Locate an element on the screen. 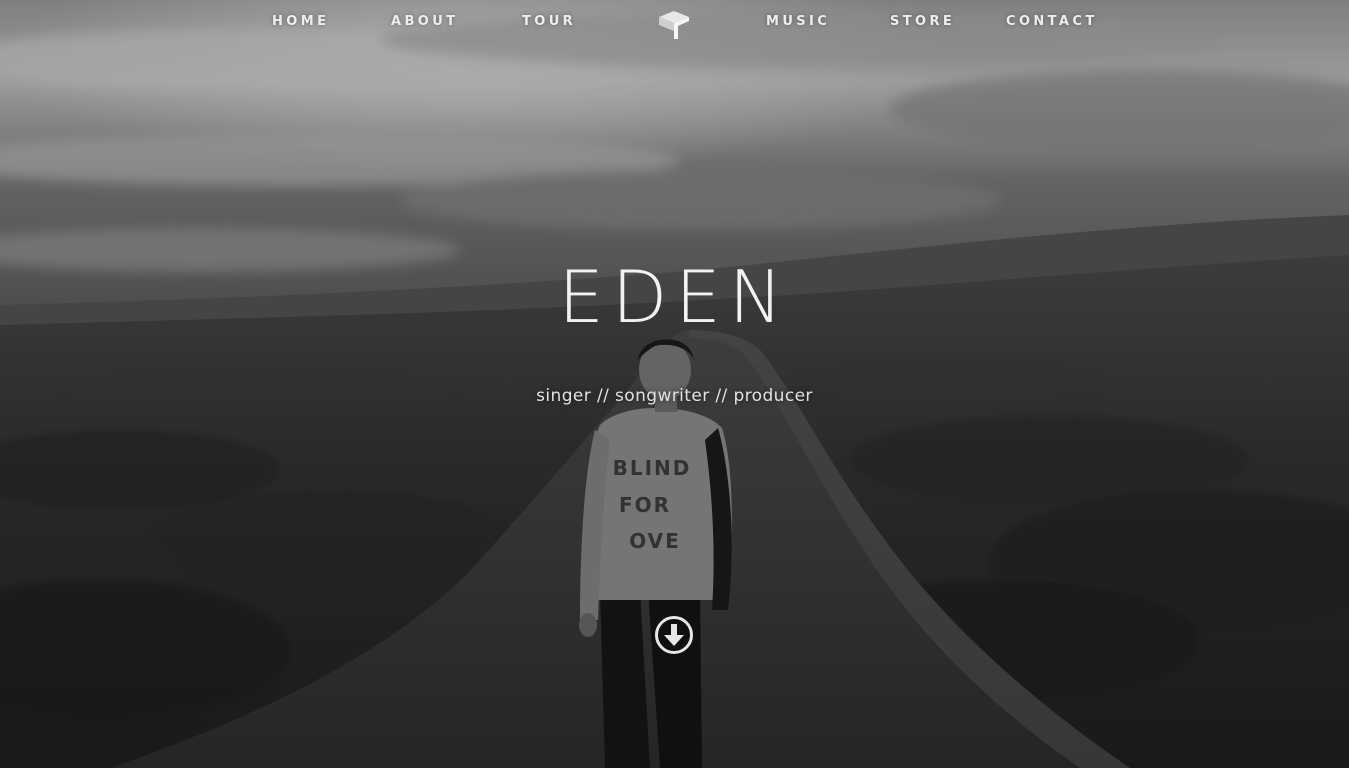  nav-tour-link: TOUR is located at coordinates (549, 21).